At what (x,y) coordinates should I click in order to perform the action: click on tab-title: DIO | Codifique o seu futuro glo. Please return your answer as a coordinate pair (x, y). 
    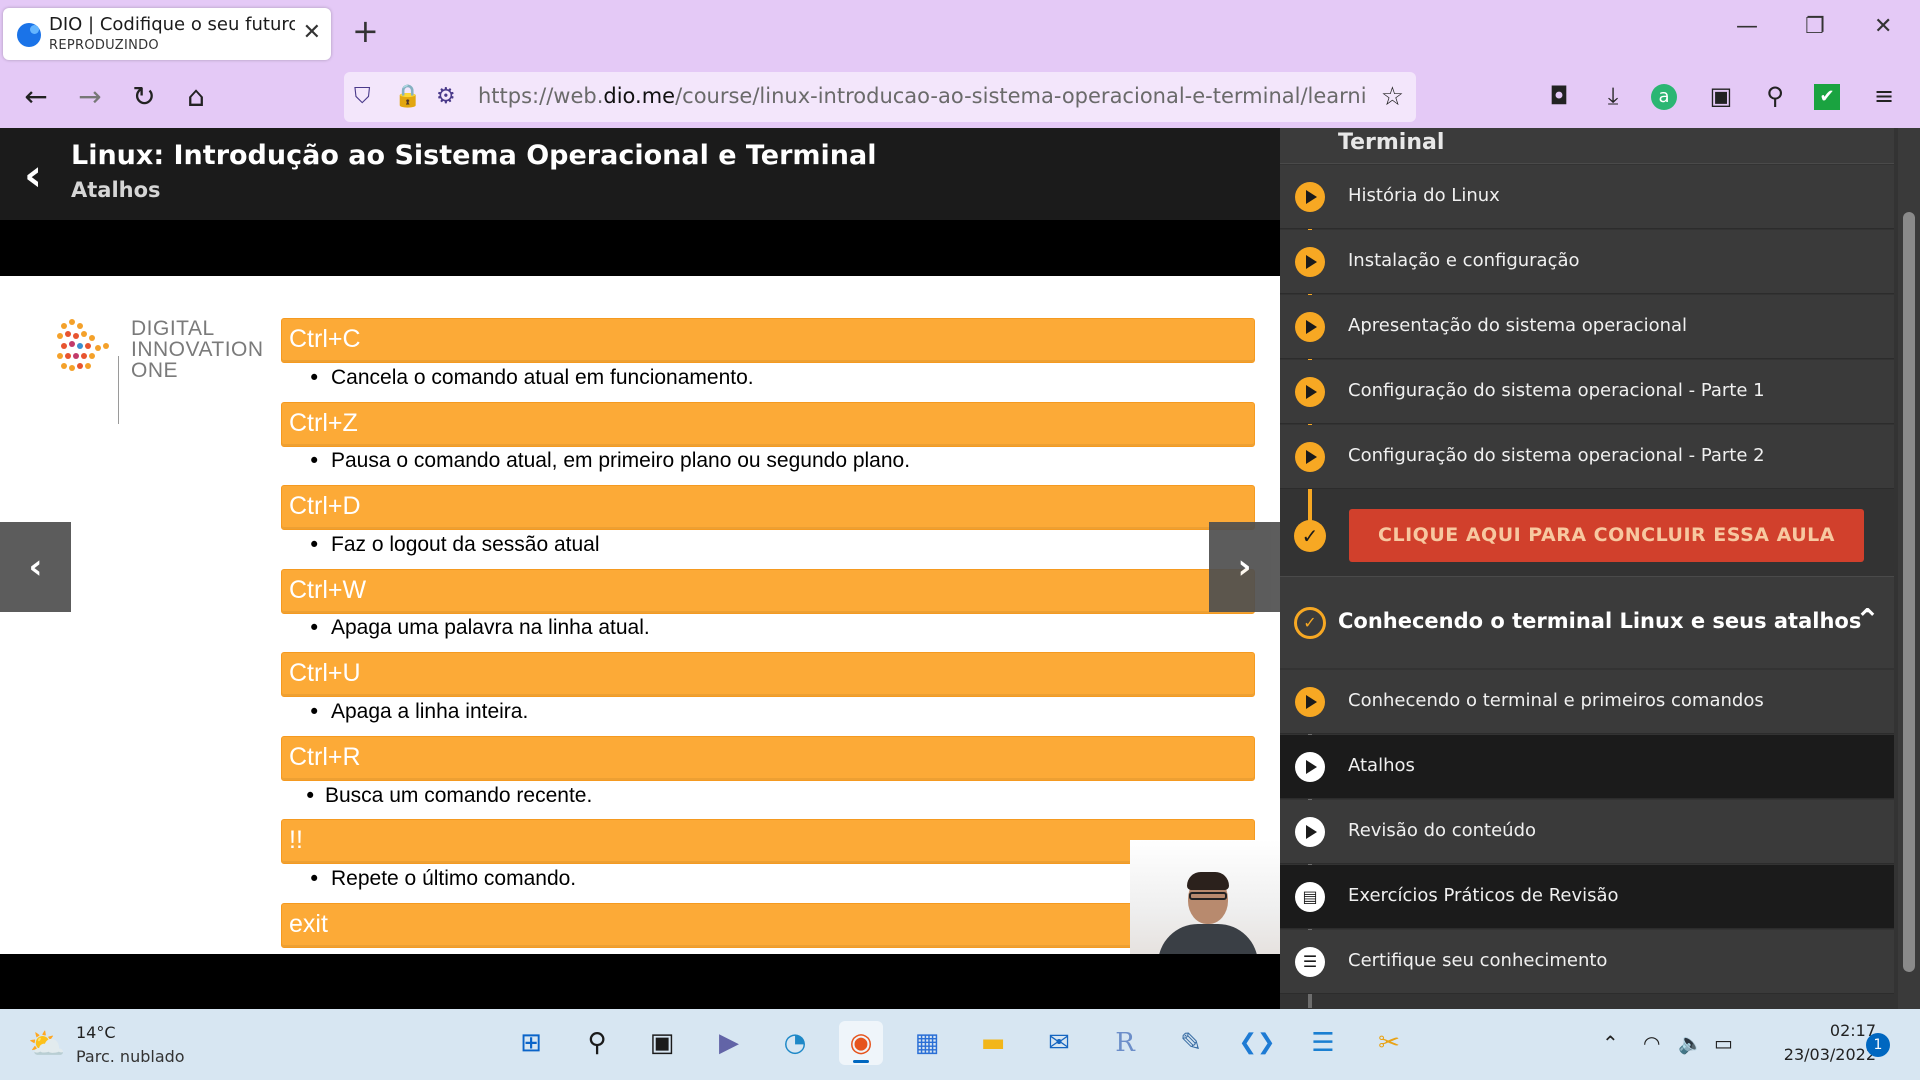
    Looking at the image, I should click on (172, 24).